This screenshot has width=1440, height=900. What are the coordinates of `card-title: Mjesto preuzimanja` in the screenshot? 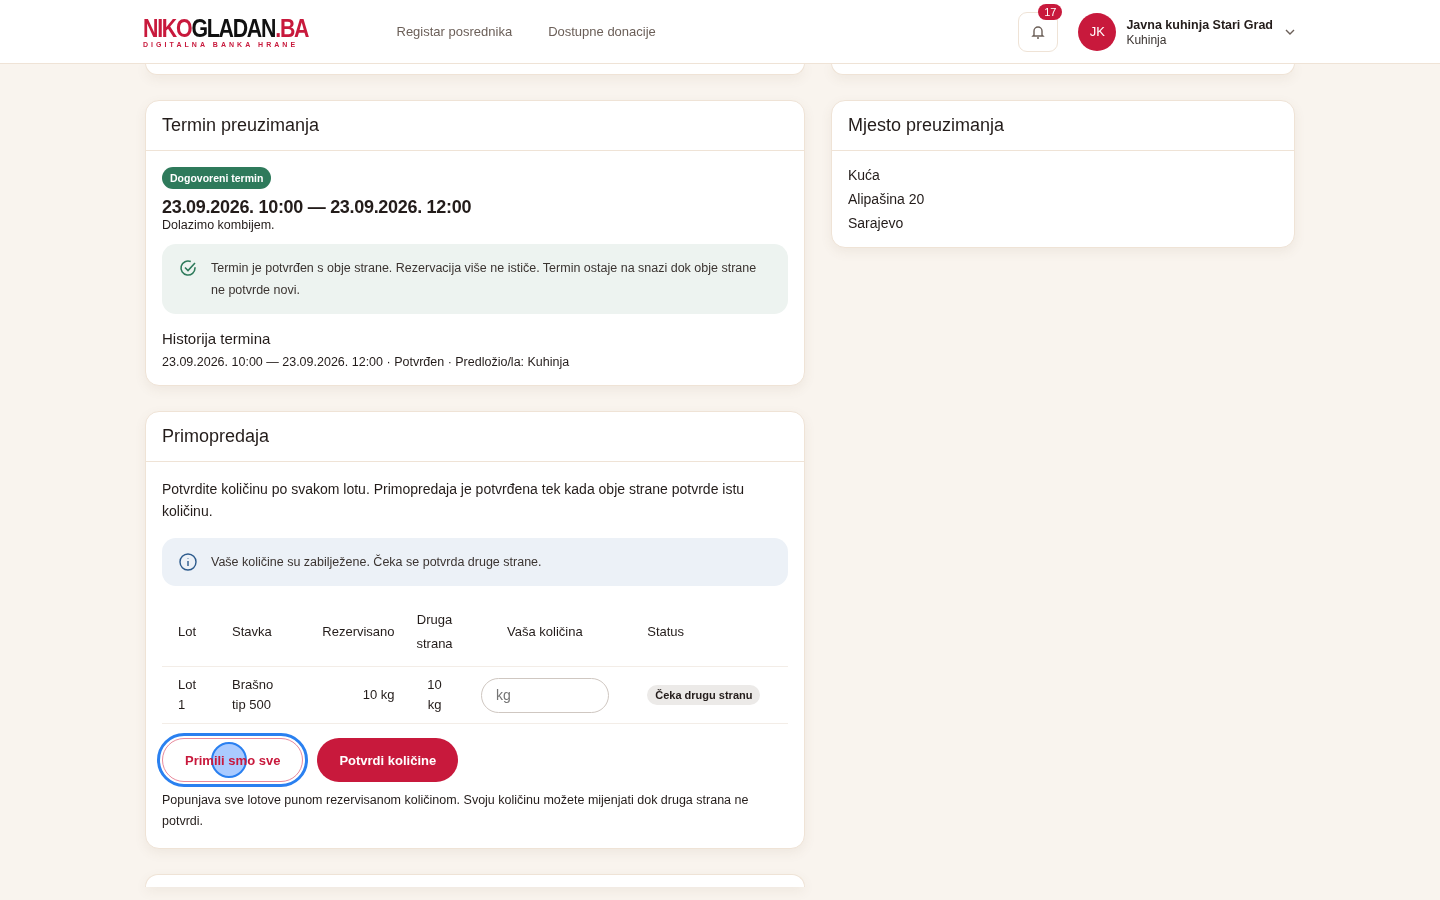 It's located at (926, 125).